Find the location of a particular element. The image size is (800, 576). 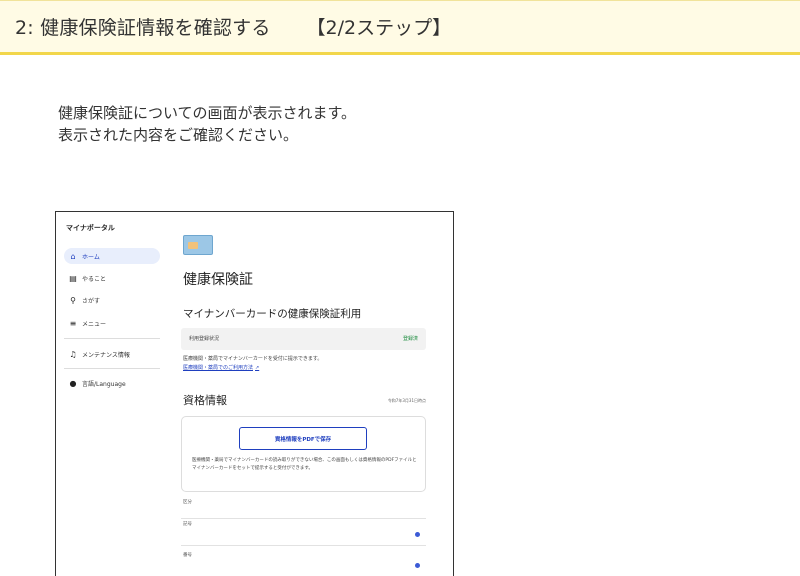

brand-logo: マイナポータル is located at coordinates (90, 228).